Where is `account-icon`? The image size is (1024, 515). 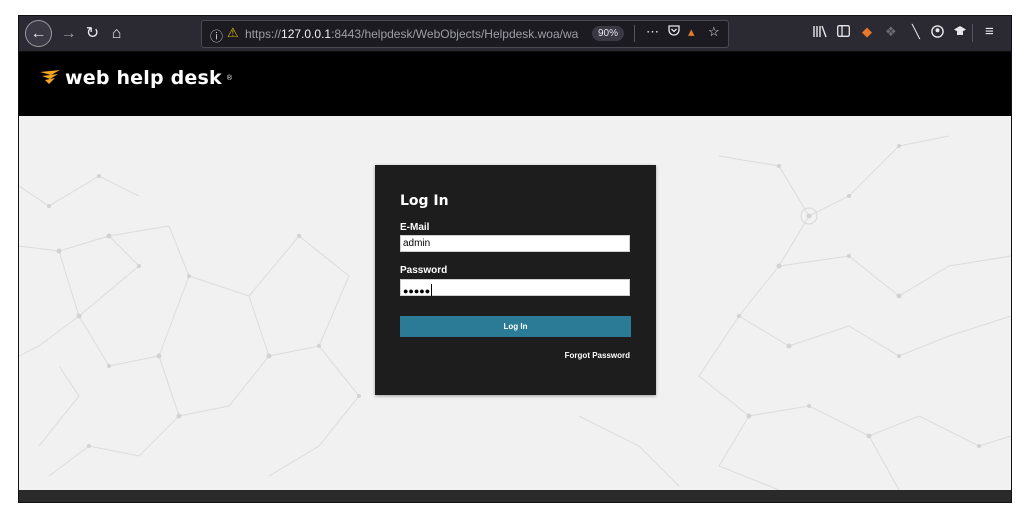 account-icon is located at coordinates (937, 32).